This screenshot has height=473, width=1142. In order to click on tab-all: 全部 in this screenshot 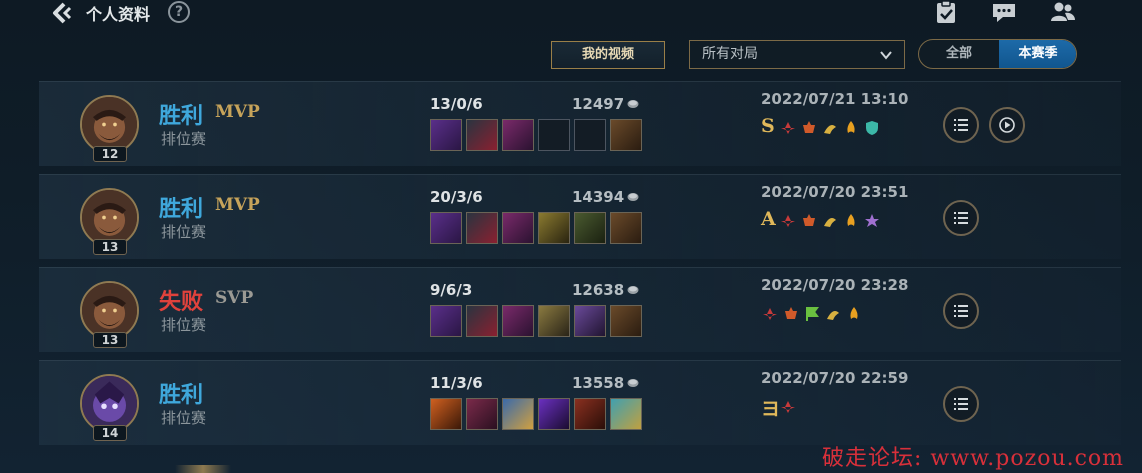, I will do `click(959, 54)`.